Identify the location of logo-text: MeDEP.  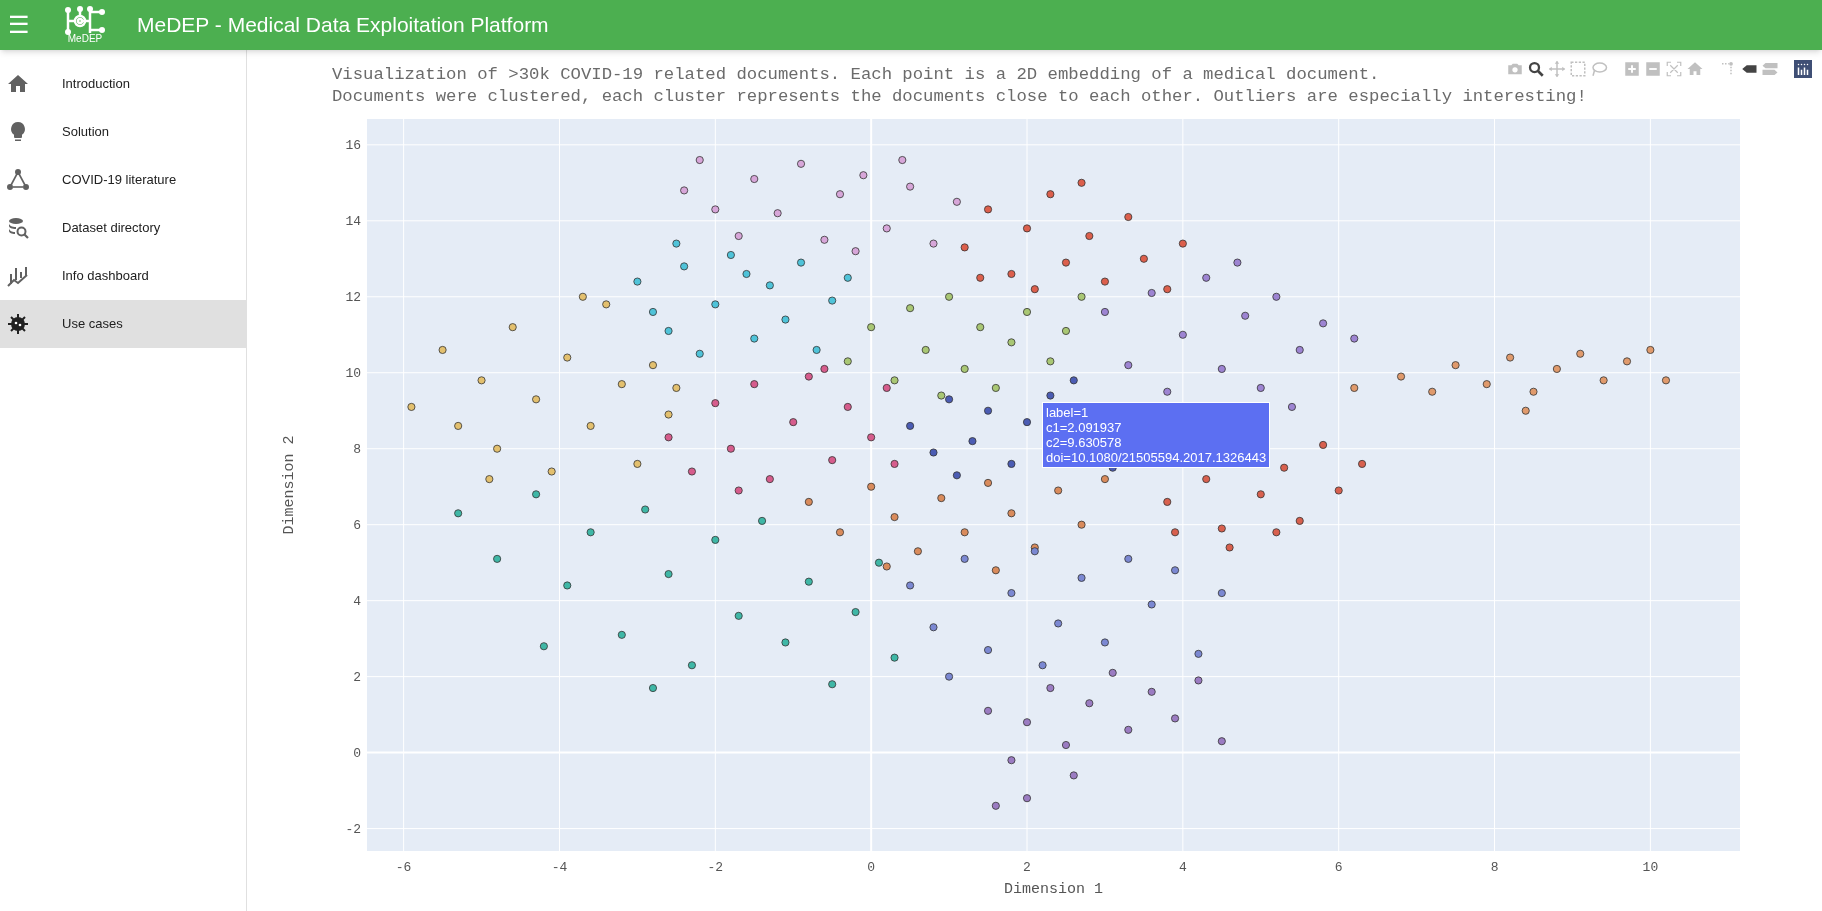
(85, 39).